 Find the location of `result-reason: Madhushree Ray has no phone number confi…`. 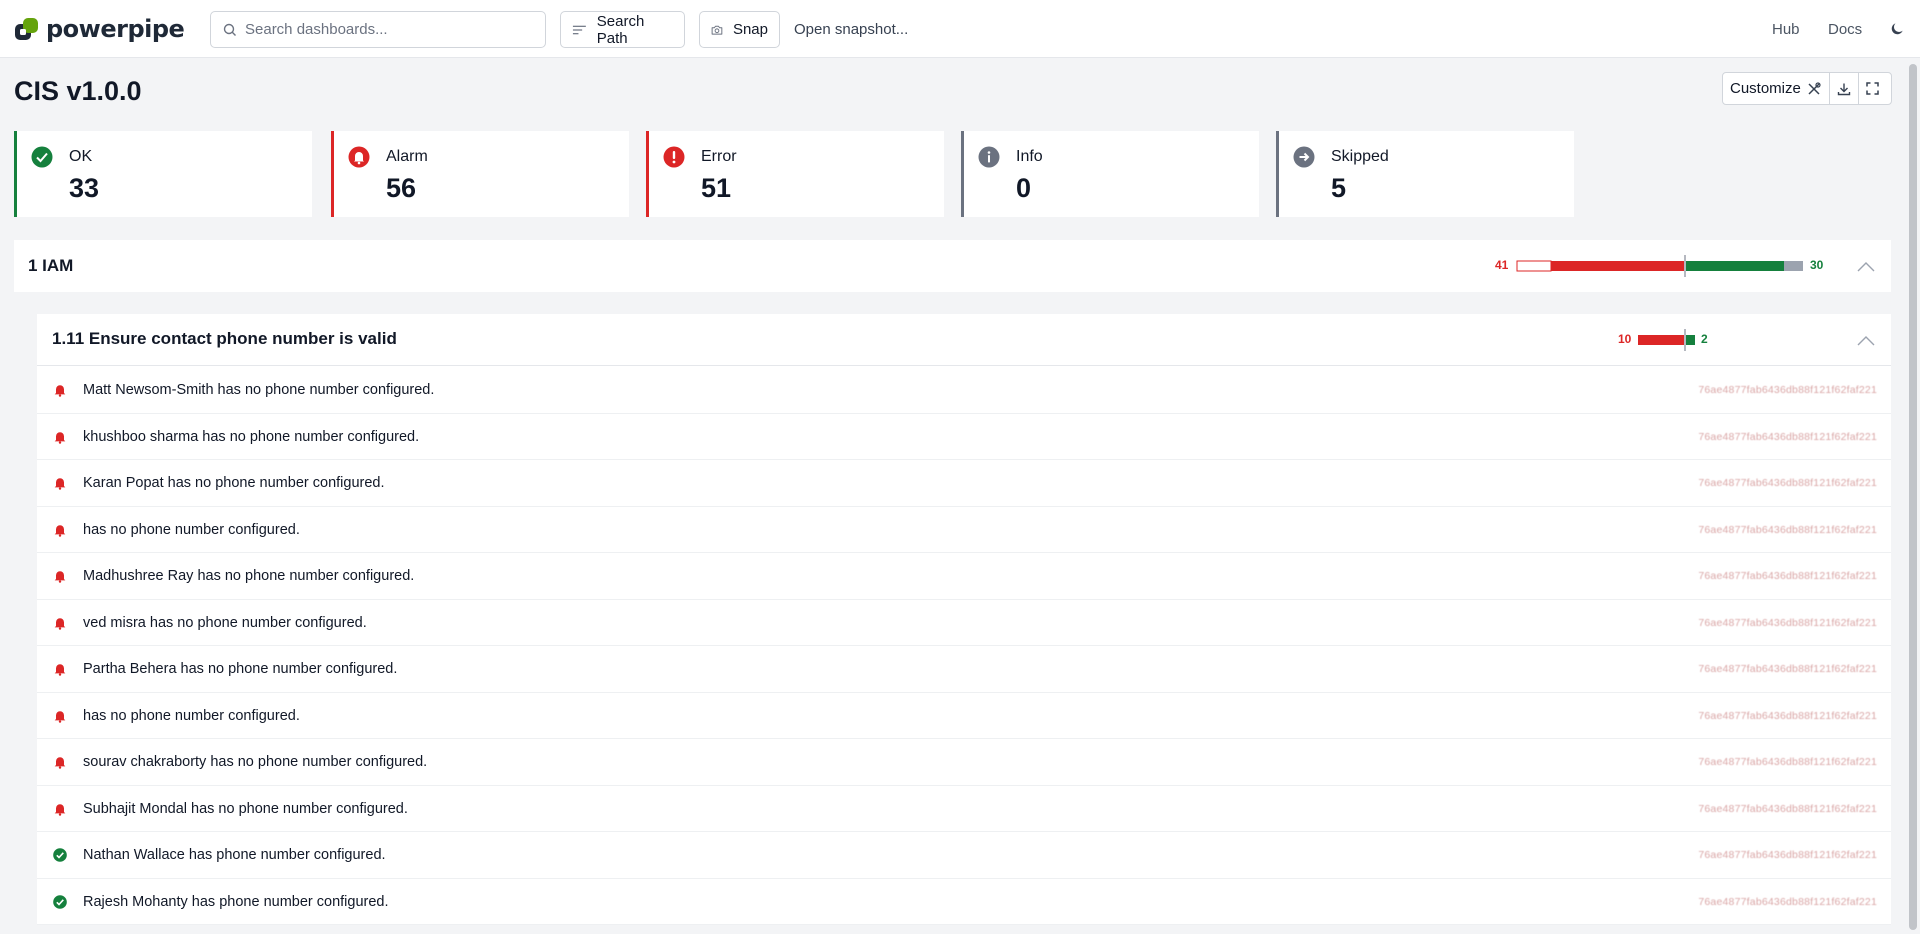

result-reason: Madhushree Ray has no phone number confi… is located at coordinates (249, 576).